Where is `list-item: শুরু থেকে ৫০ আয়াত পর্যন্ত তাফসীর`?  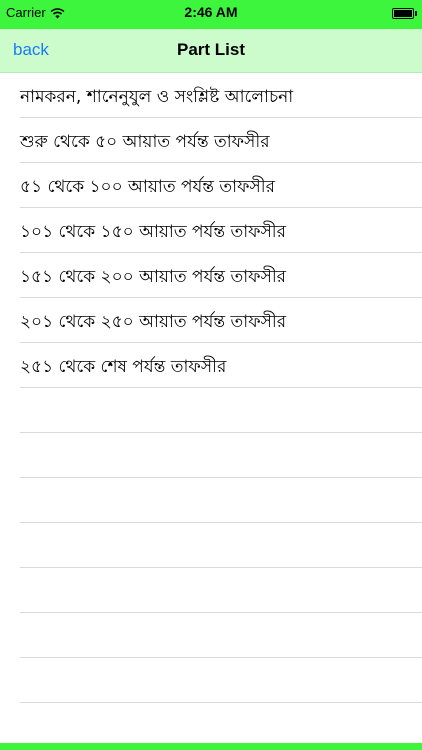 list-item: শুরু থেকে ৫০ আয়াত পর্যন্ত তাফসীর is located at coordinates (211, 140).